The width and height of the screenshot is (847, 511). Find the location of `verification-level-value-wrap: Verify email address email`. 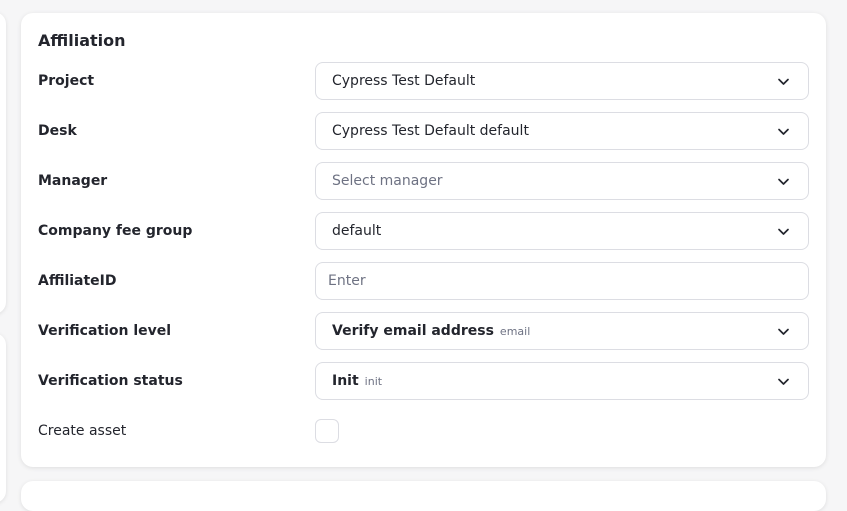

verification-level-value-wrap: Verify email address email is located at coordinates (431, 331).